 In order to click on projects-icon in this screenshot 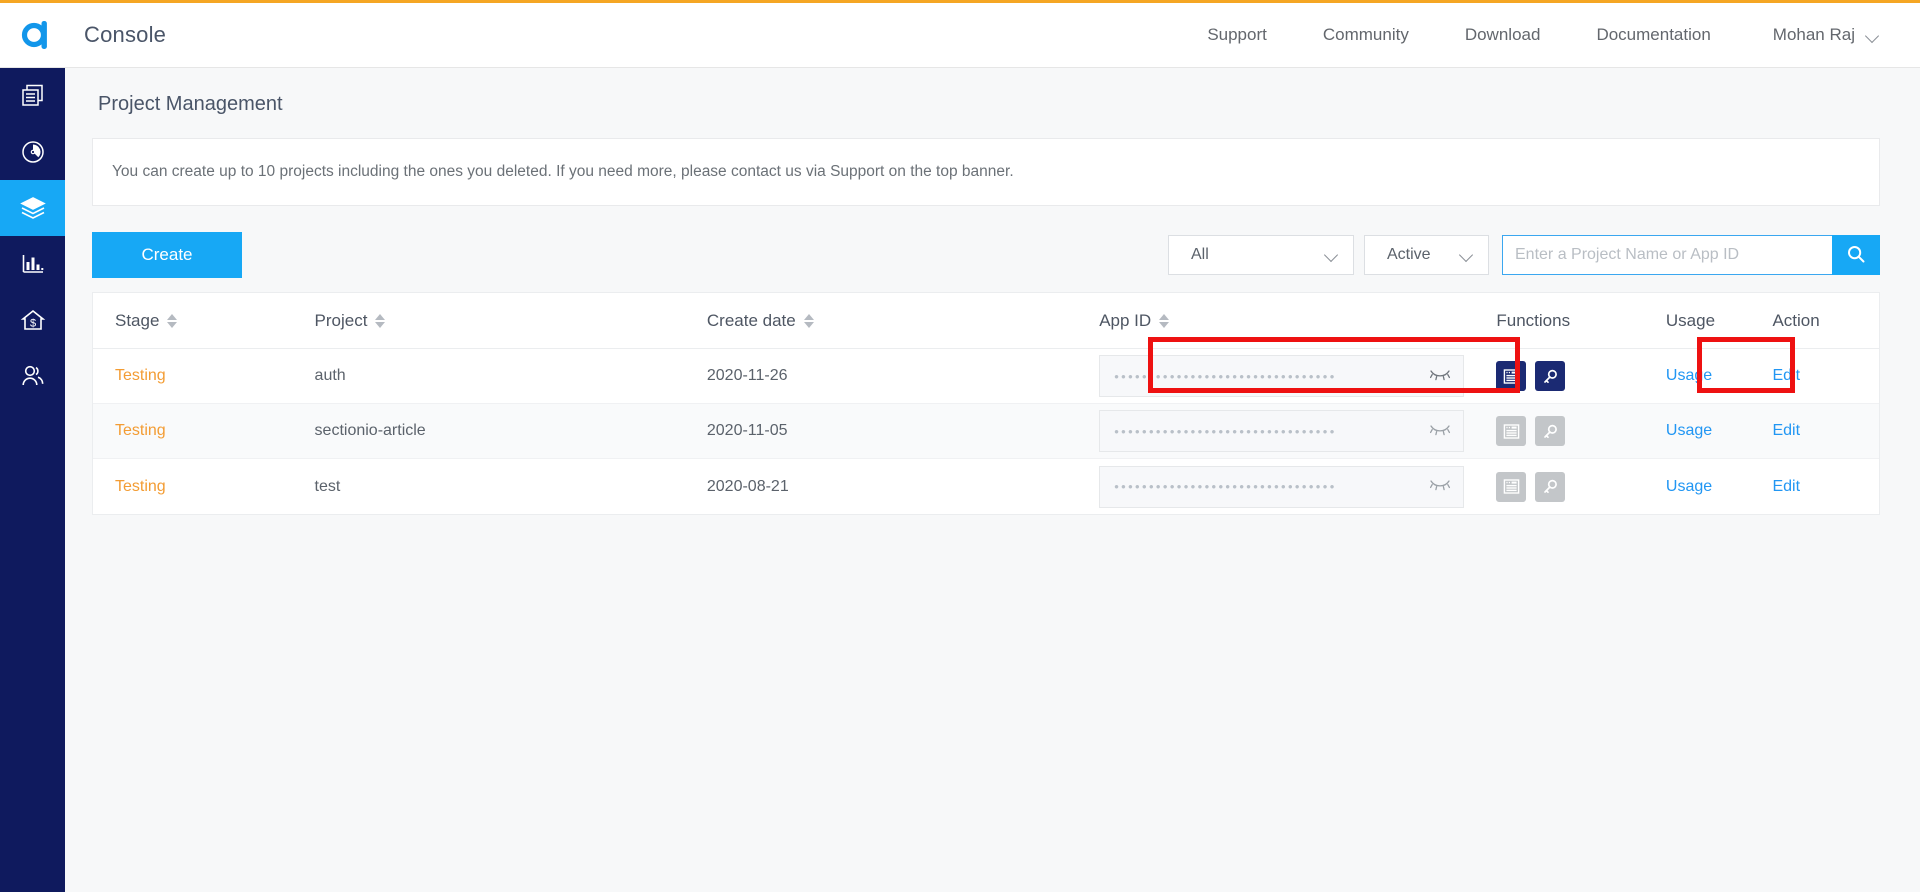, I will do `click(33, 96)`.